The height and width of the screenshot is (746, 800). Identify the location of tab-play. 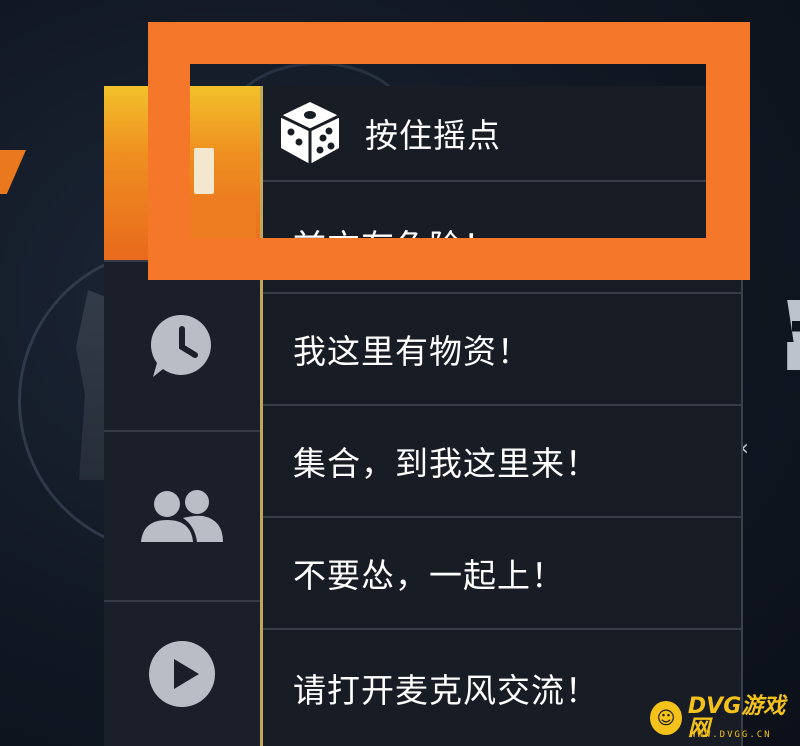
(182, 674).